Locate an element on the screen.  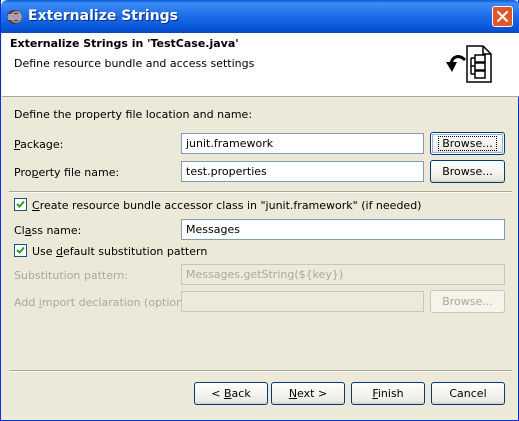
add-import-label: Add import declaration (optional): is located at coordinates (107, 302).